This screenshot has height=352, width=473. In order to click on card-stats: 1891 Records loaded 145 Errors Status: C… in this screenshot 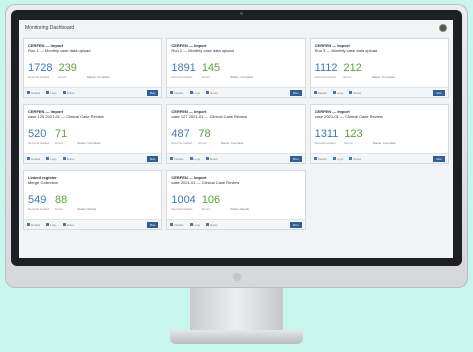, I will do `click(235, 71)`.